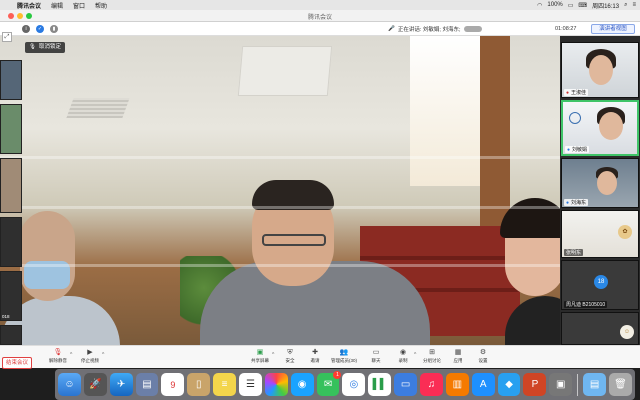 The image size is (640, 400). I want to click on launchpad-icon: 🚀, so click(95, 384).